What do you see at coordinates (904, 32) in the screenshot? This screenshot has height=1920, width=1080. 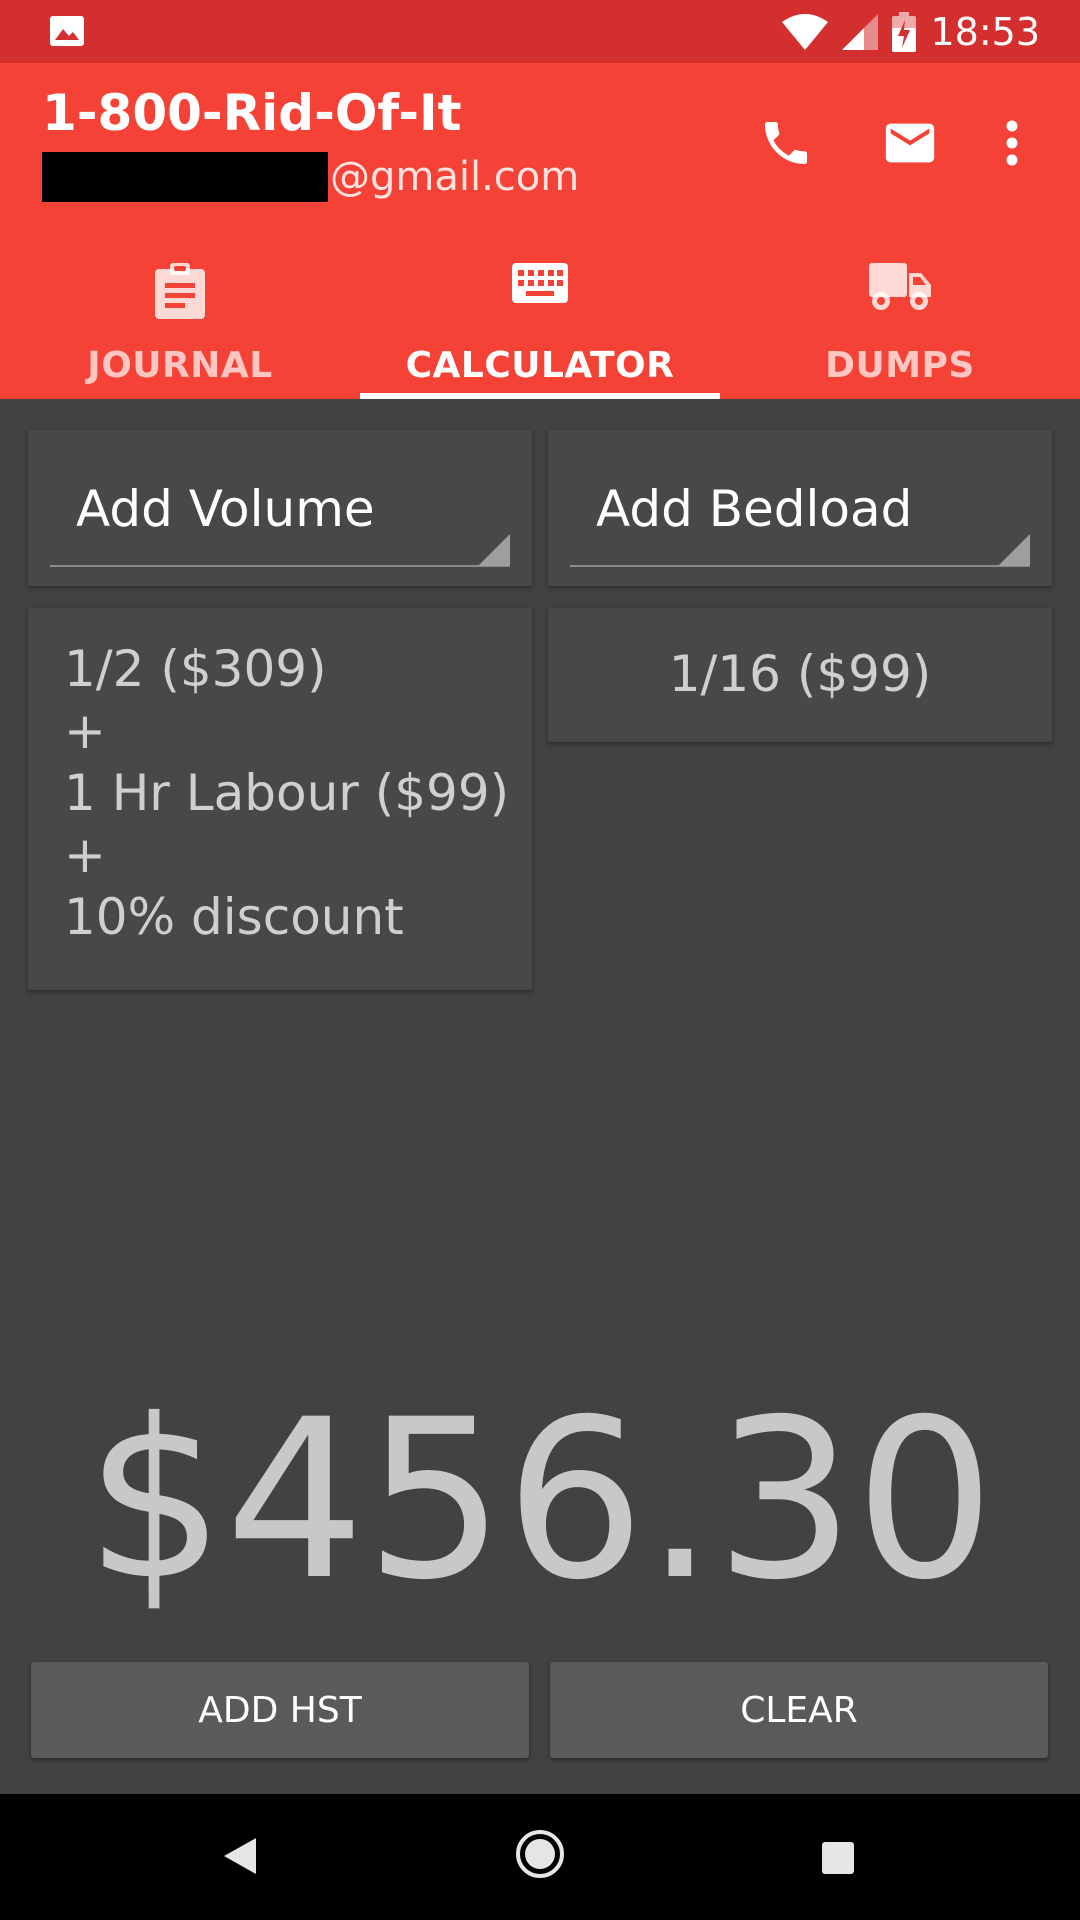 I see `battery-charging-icon` at bounding box center [904, 32].